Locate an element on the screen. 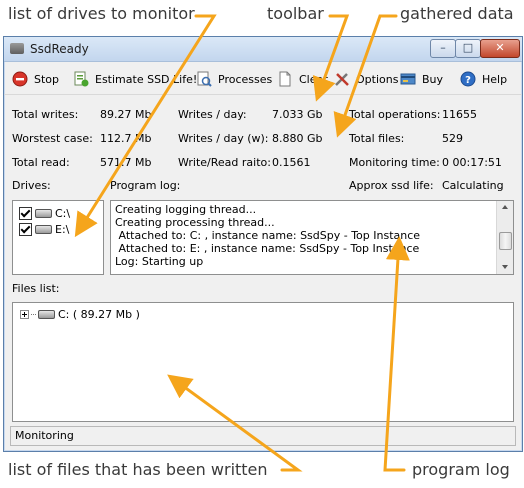  ratio-label: Write/Read raito: is located at coordinates (224, 162).